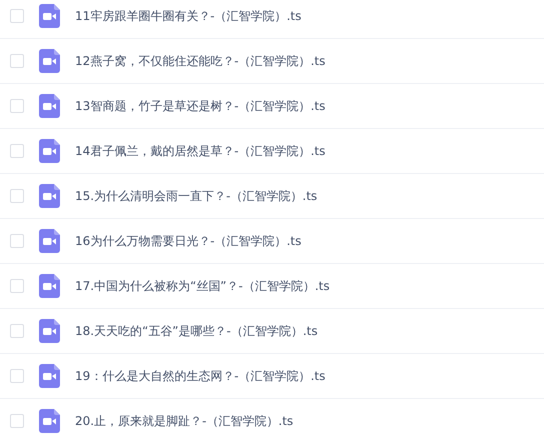  I want to click on file-name: 11牢房跟羊圈牛圈有关？-（汇智学院）.ts, so click(188, 16).